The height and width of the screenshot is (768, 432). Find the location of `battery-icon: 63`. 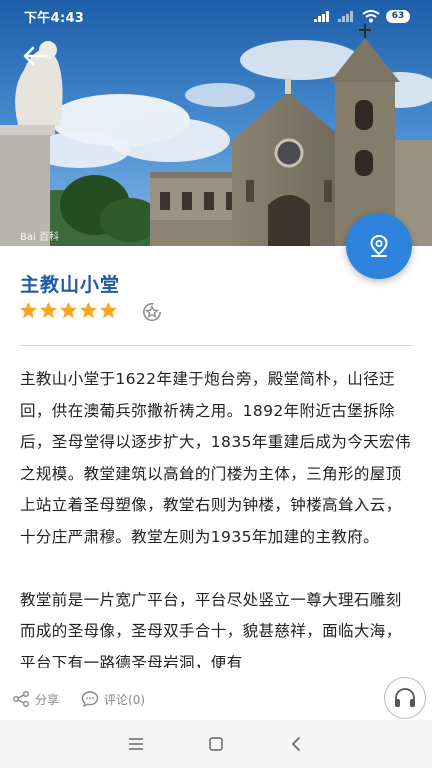

battery-icon: 63 is located at coordinates (398, 16).